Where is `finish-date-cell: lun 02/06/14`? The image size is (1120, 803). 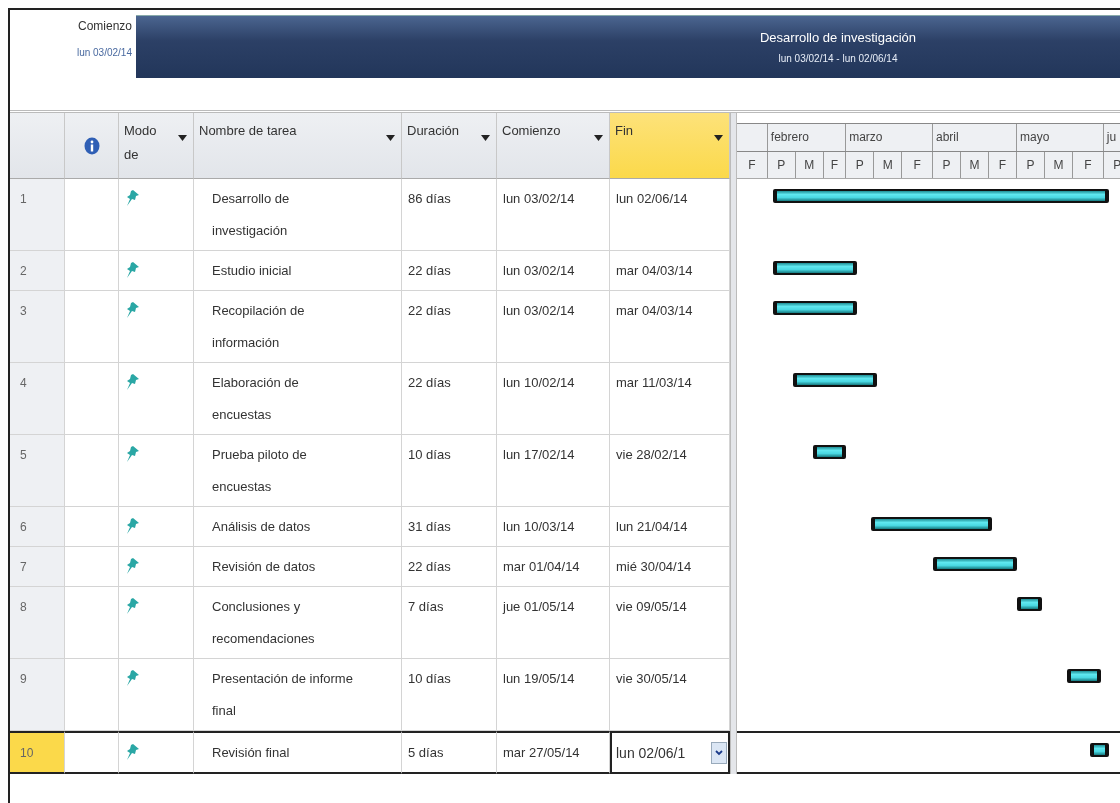
finish-date-cell: lun 02/06/14 is located at coordinates (670, 215).